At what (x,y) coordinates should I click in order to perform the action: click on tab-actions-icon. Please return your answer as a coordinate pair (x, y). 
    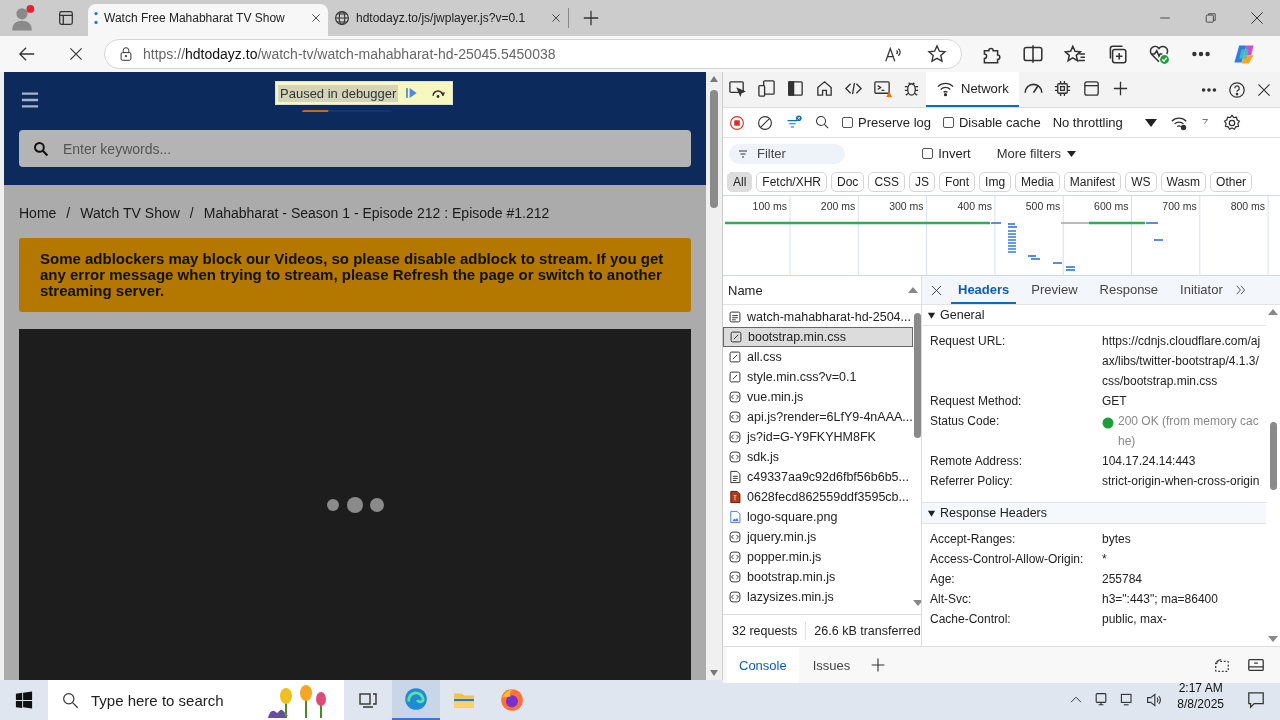
    Looking at the image, I should click on (66, 18).